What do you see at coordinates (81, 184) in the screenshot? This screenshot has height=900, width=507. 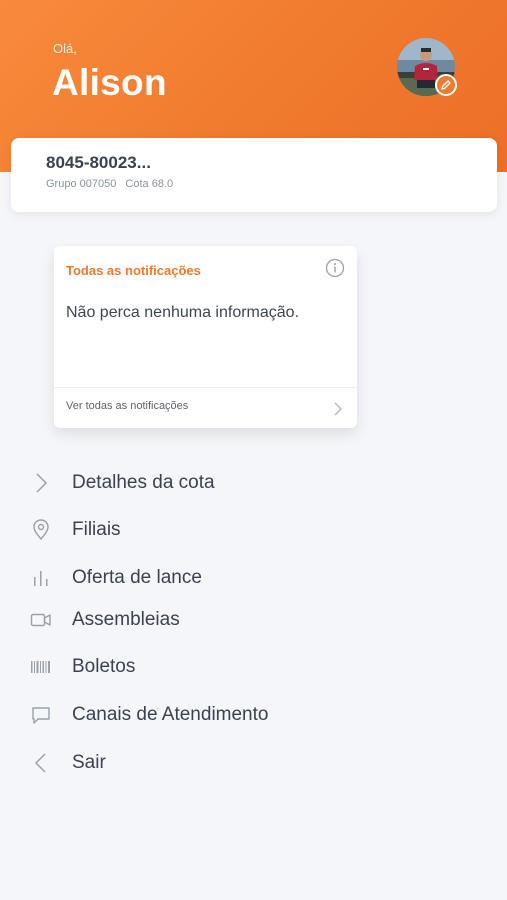 I see `cota-group: Grupo 007050` at bounding box center [81, 184].